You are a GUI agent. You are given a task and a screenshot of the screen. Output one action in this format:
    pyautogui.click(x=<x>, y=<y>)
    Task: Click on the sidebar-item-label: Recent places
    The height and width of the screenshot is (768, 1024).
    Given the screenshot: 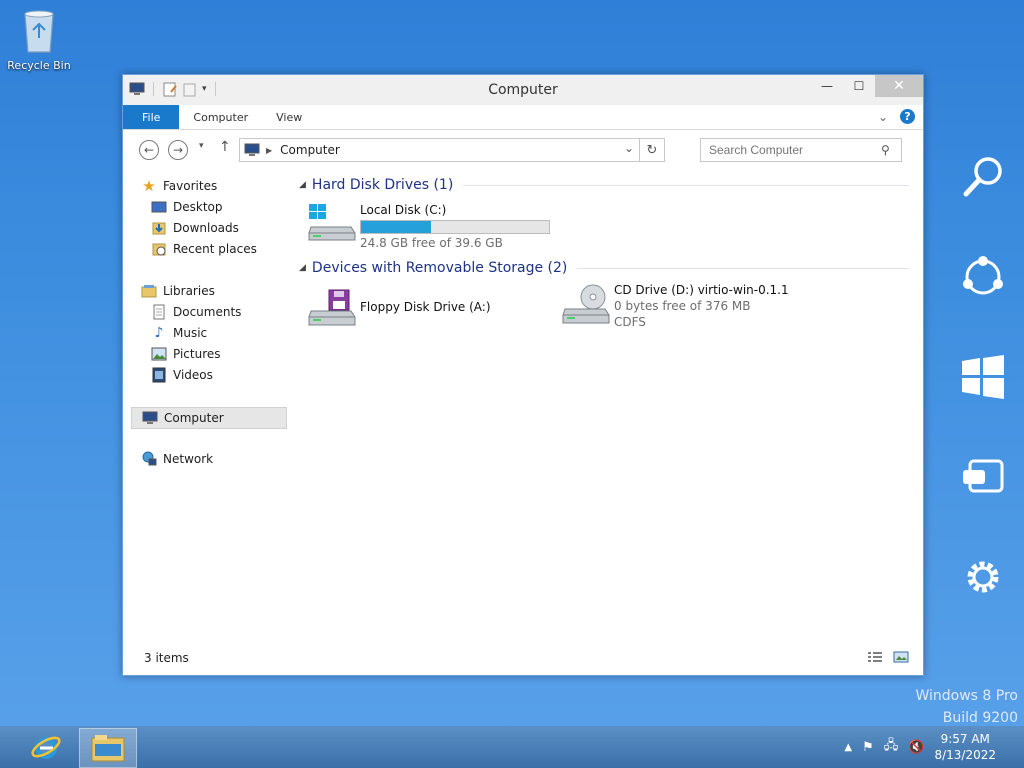 What is the action you would take?
    pyautogui.click(x=215, y=249)
    